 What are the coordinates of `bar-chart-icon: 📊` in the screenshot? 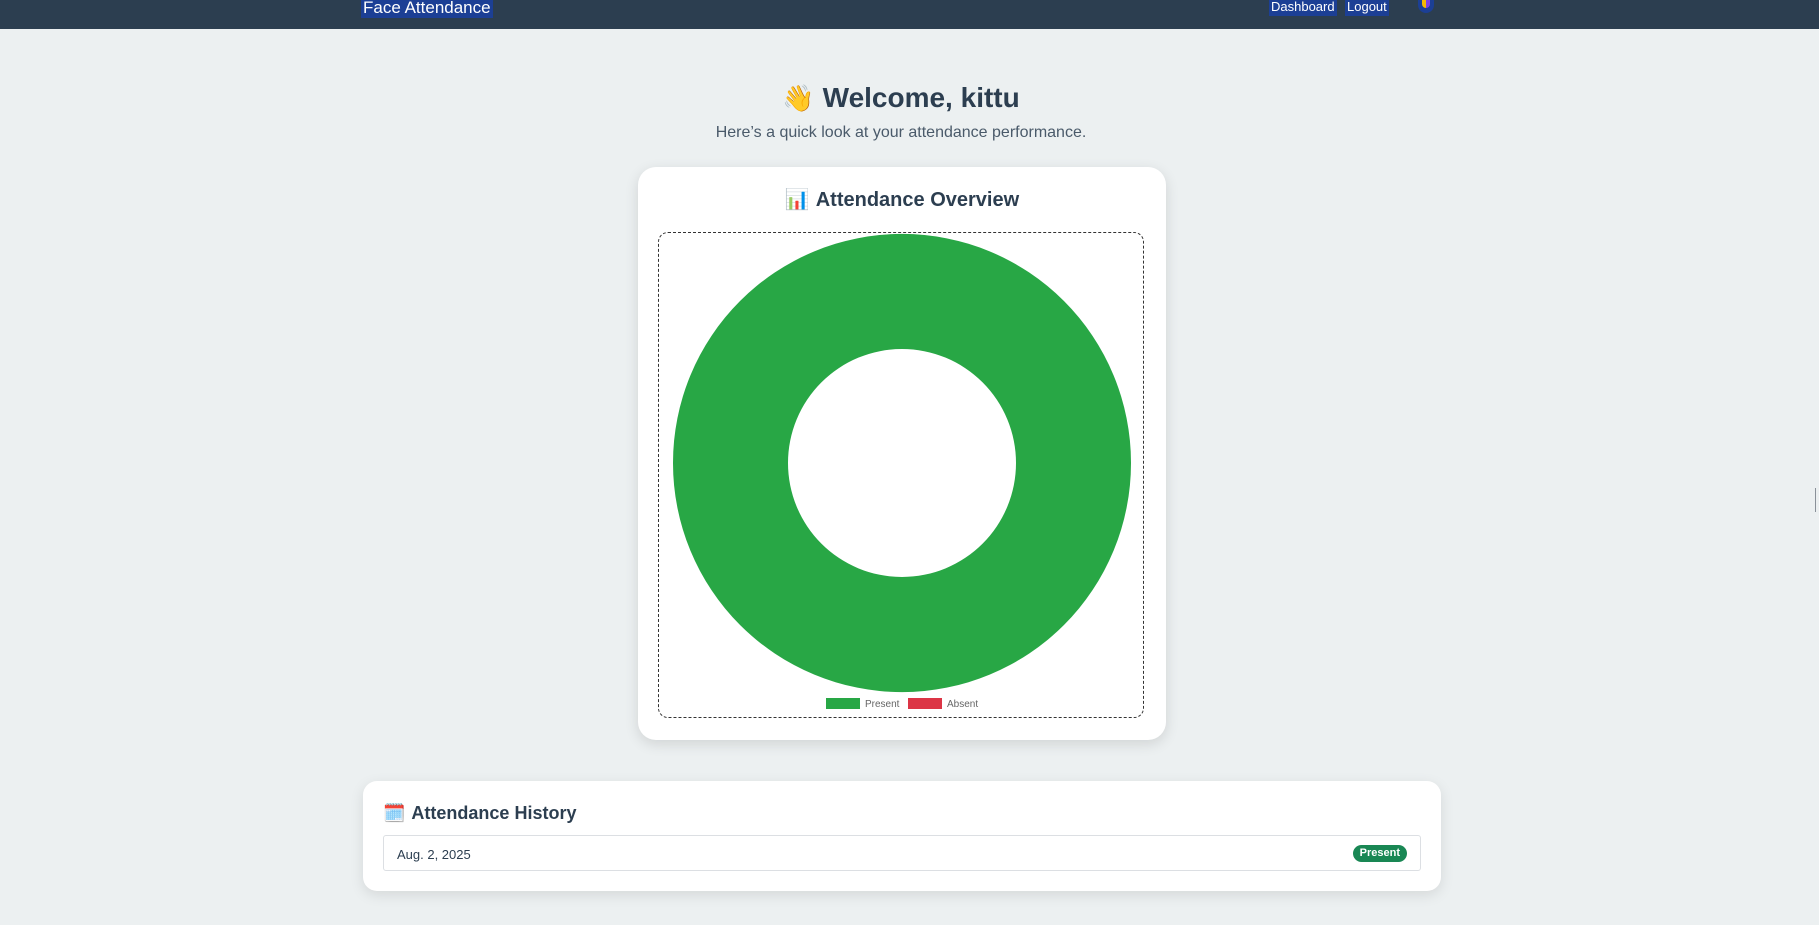 It's located at (797, 200).